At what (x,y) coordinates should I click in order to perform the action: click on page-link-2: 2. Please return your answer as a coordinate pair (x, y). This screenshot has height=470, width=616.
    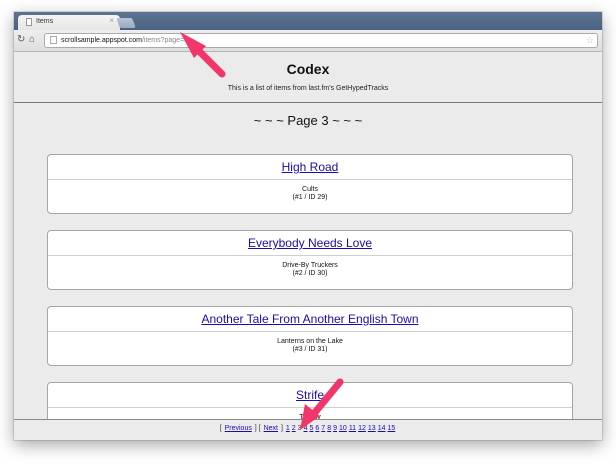
    Looking at the image, I should click on (294, 428).